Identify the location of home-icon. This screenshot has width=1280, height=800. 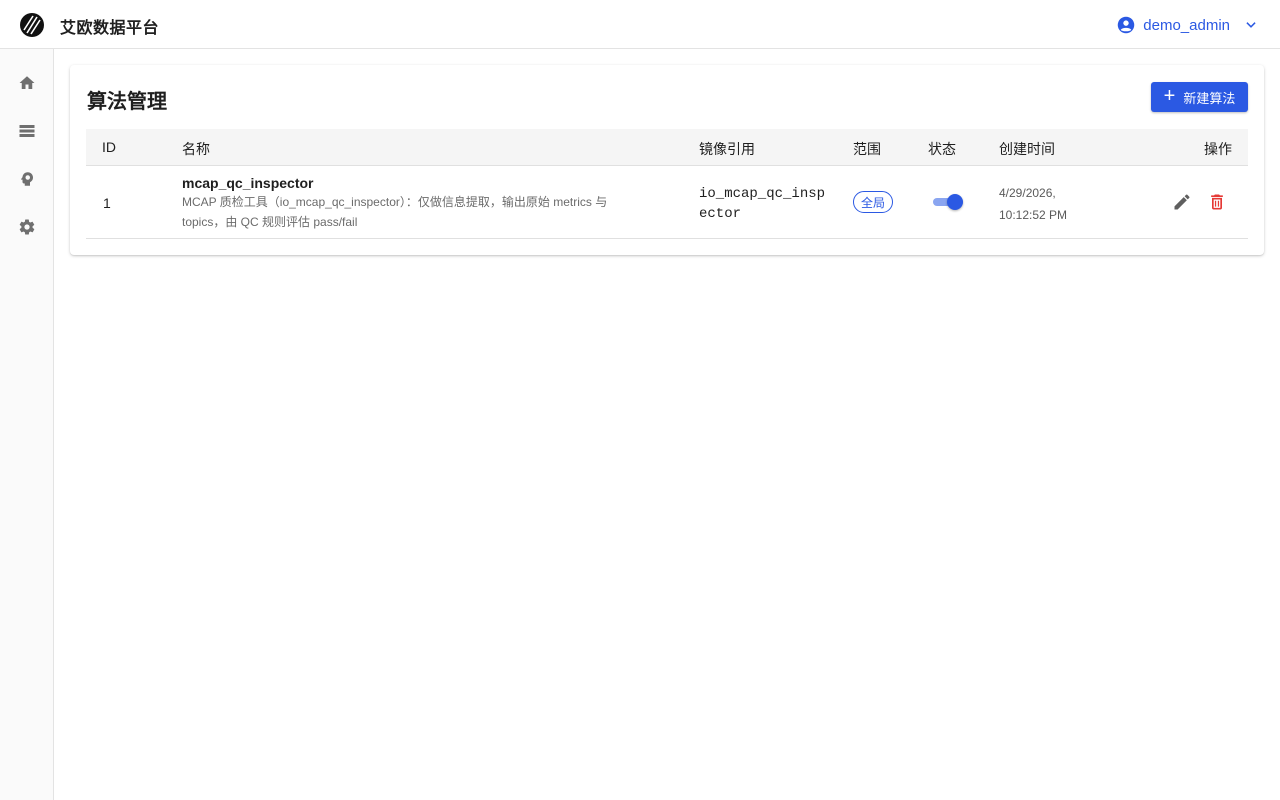
(27, 82).